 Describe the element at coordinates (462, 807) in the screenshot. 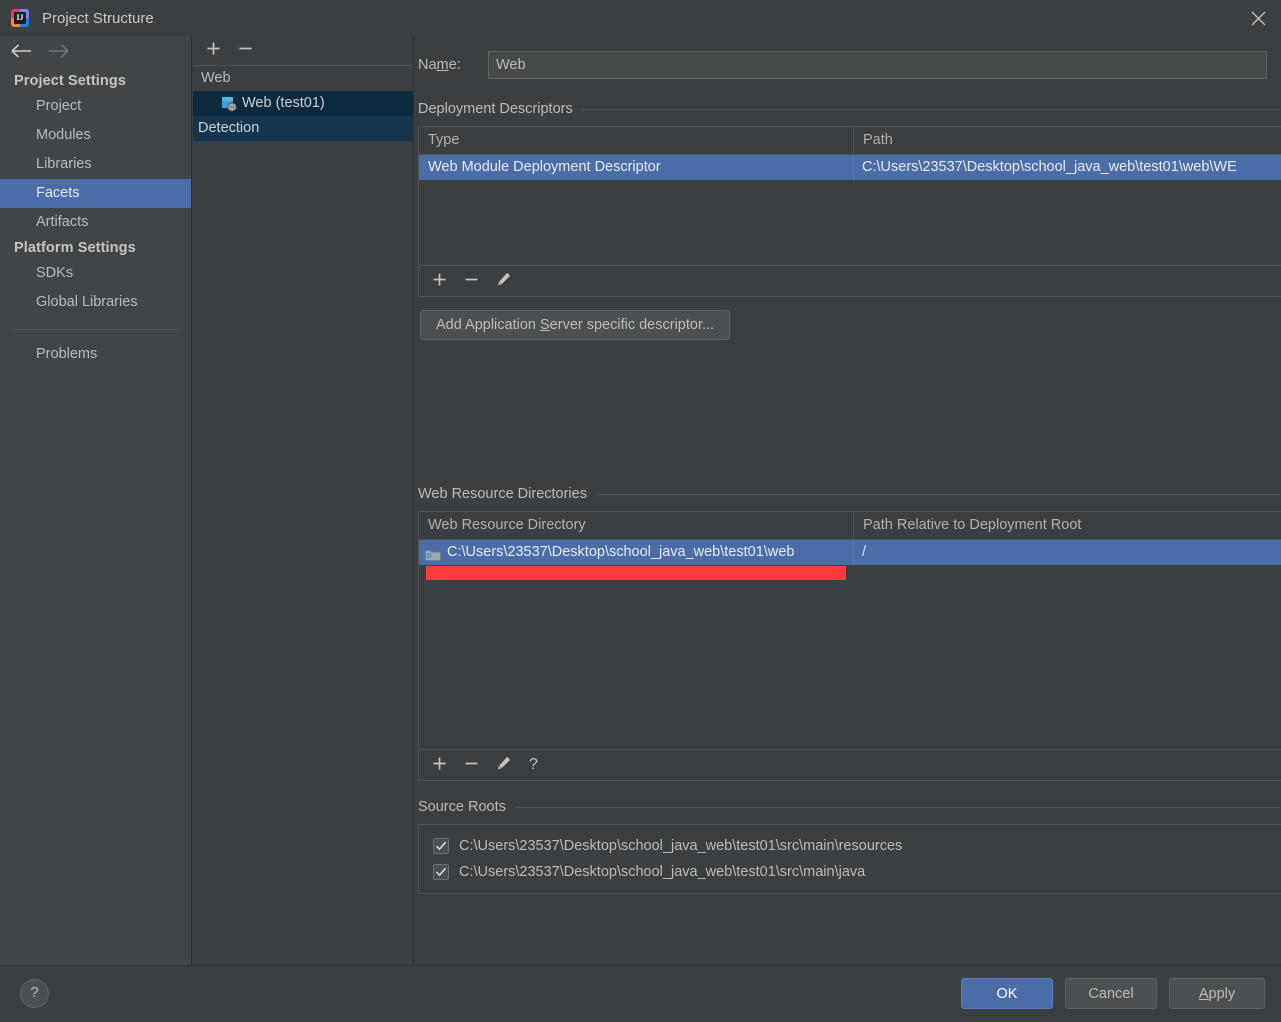

I see `source-roots-title: Source Roots` at that location.